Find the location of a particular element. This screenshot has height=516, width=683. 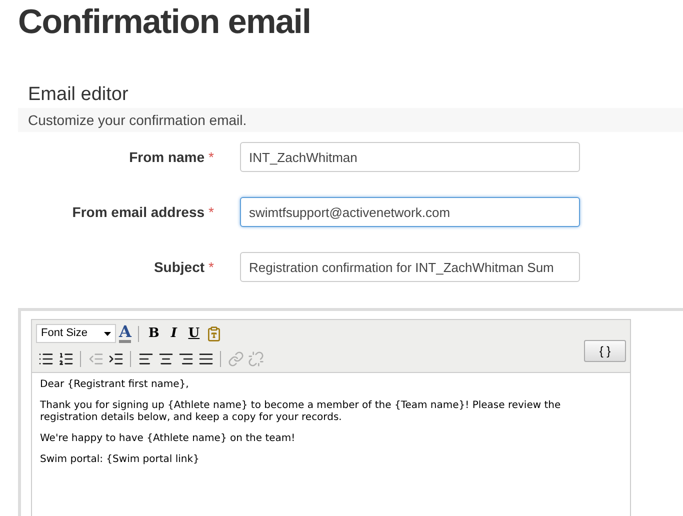

section-description: Customize your confirmation email. is located at coordinates (137, 120).